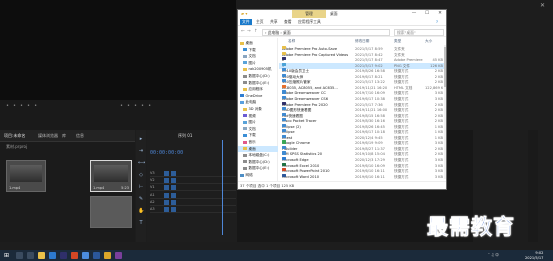  I want to click on column-header-name: 名称, so click(291, 41).